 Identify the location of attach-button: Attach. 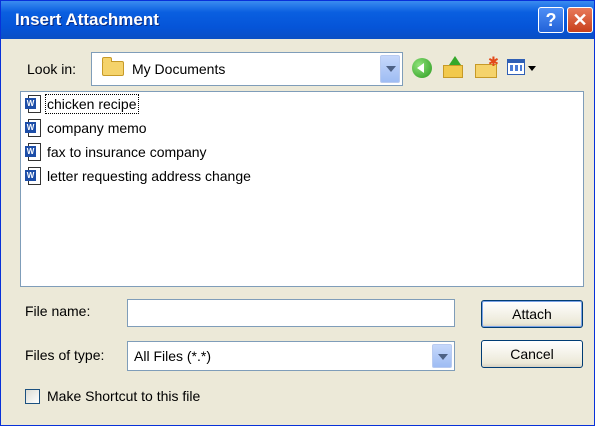
(532, 314).